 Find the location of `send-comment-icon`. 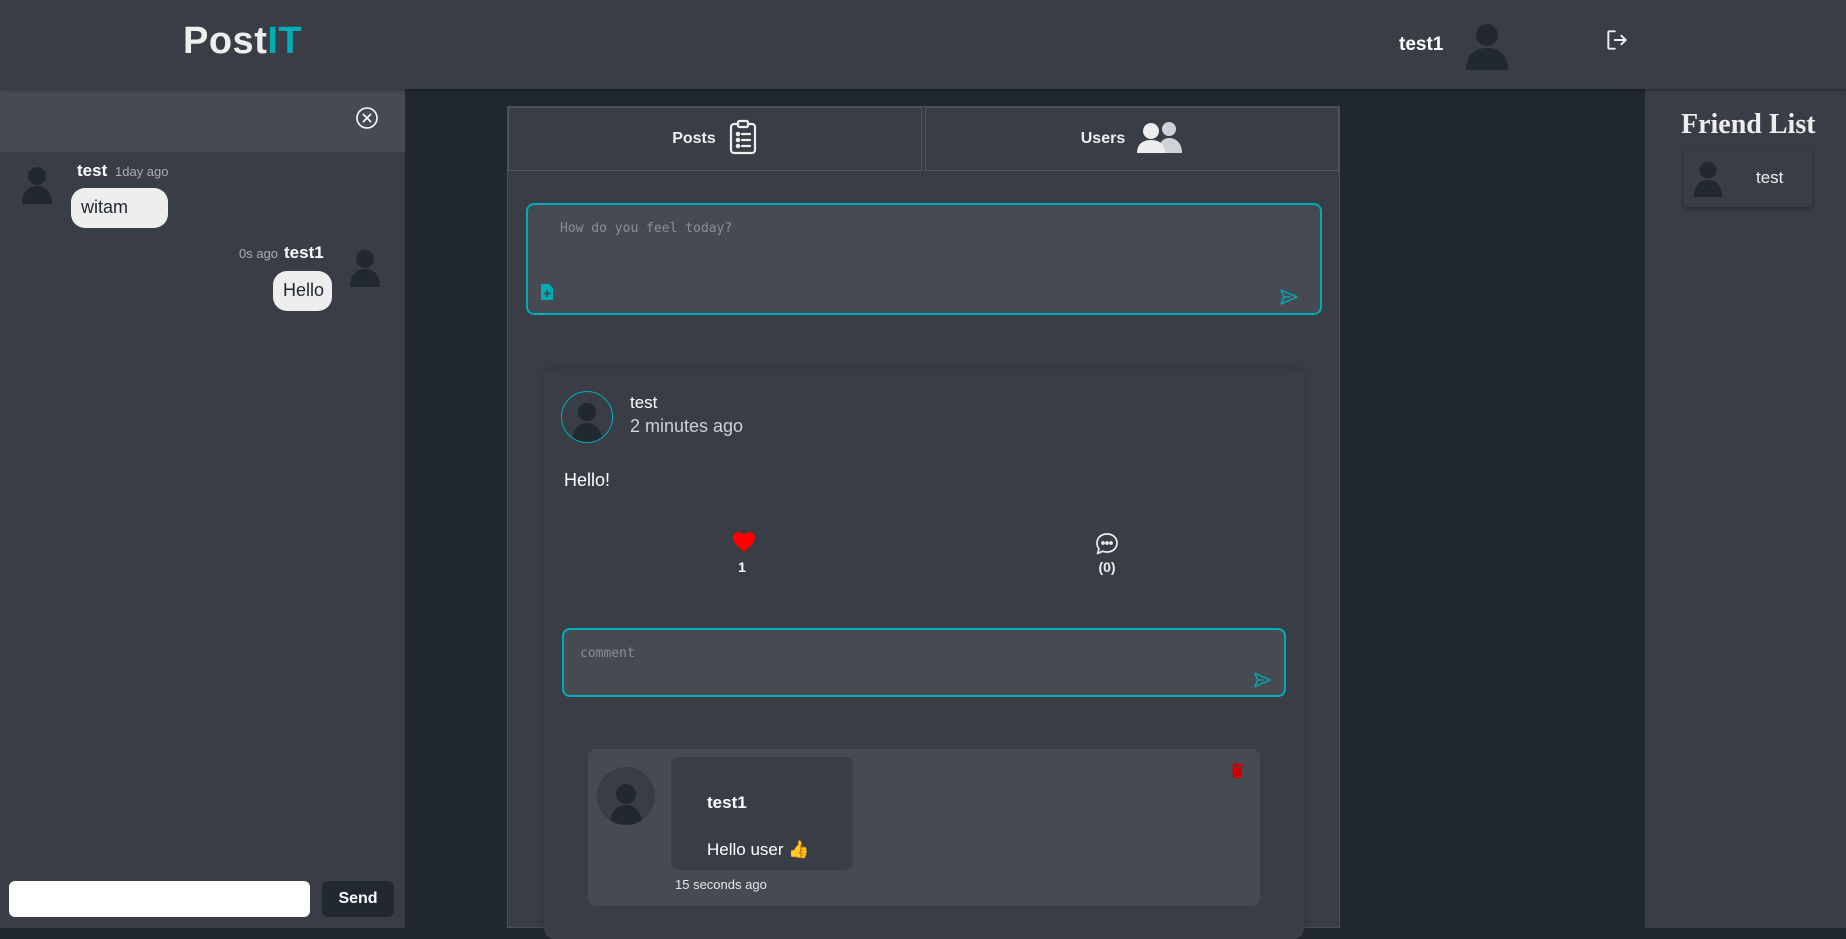

send-comment-icon is located at coordinates (1262, 682).